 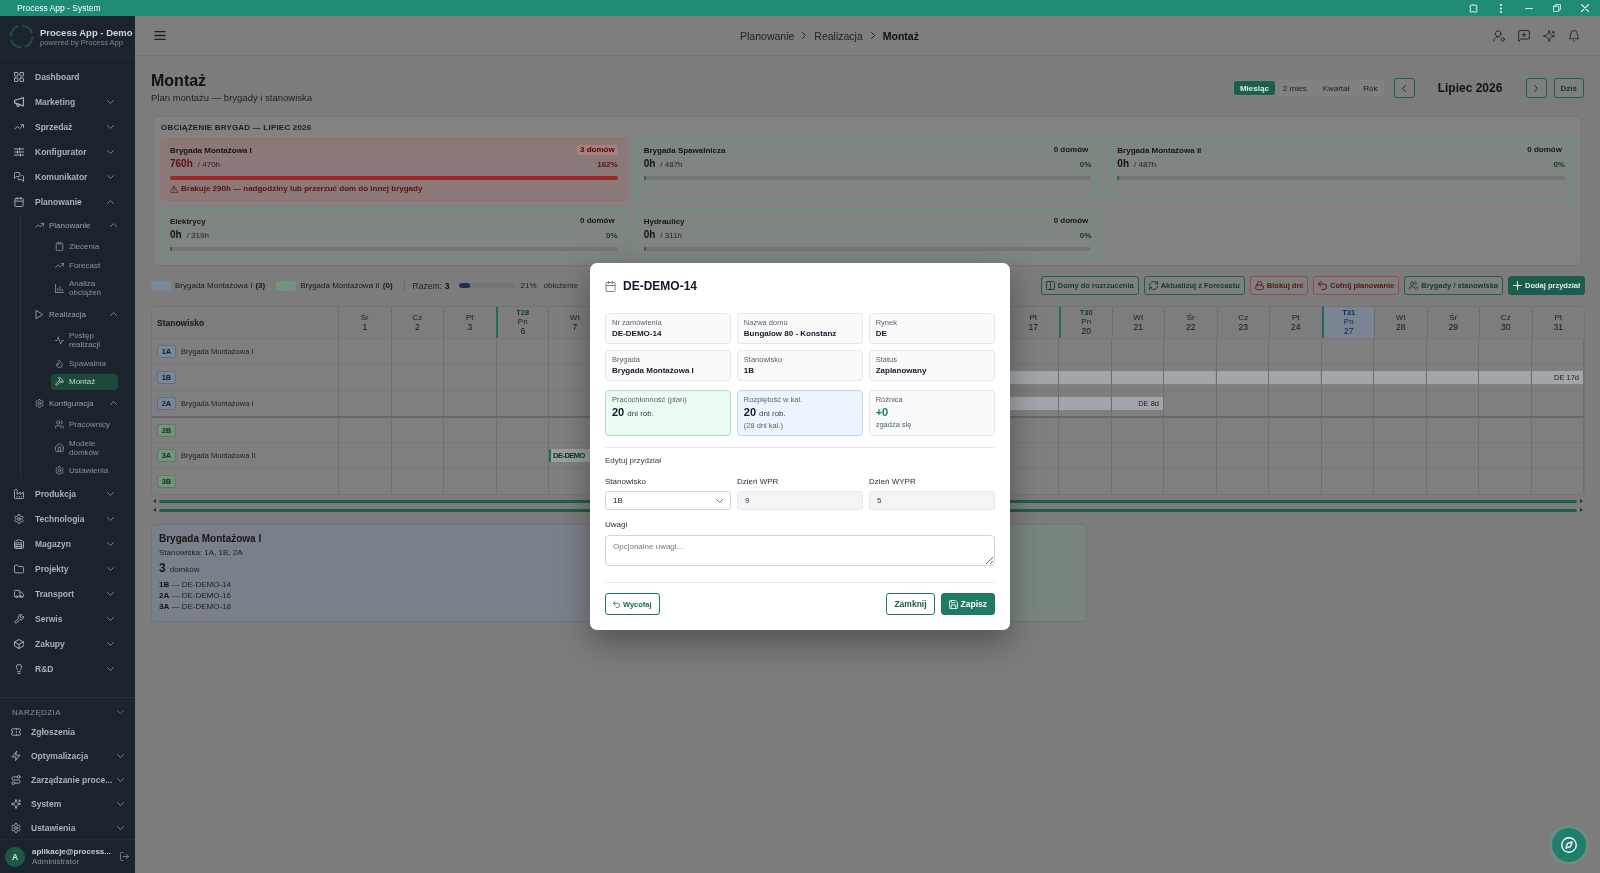 I want to click on undo-icon, so click(x=1323, y=285).